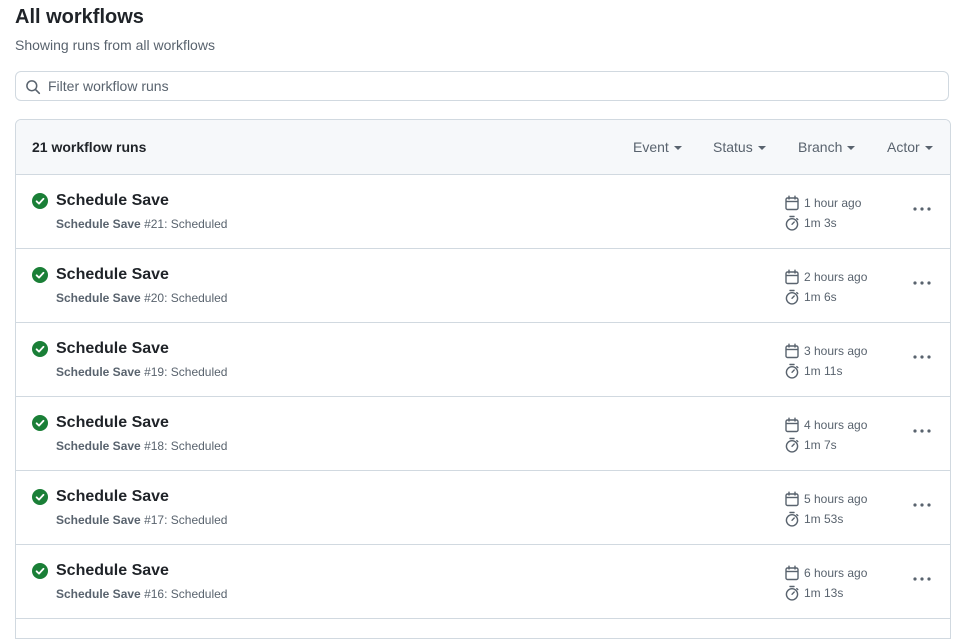  What do you see at coordinates (903, 147) in the screenshot?
I see `filter-actor-label: Actor` at bounding box center [903, 147].